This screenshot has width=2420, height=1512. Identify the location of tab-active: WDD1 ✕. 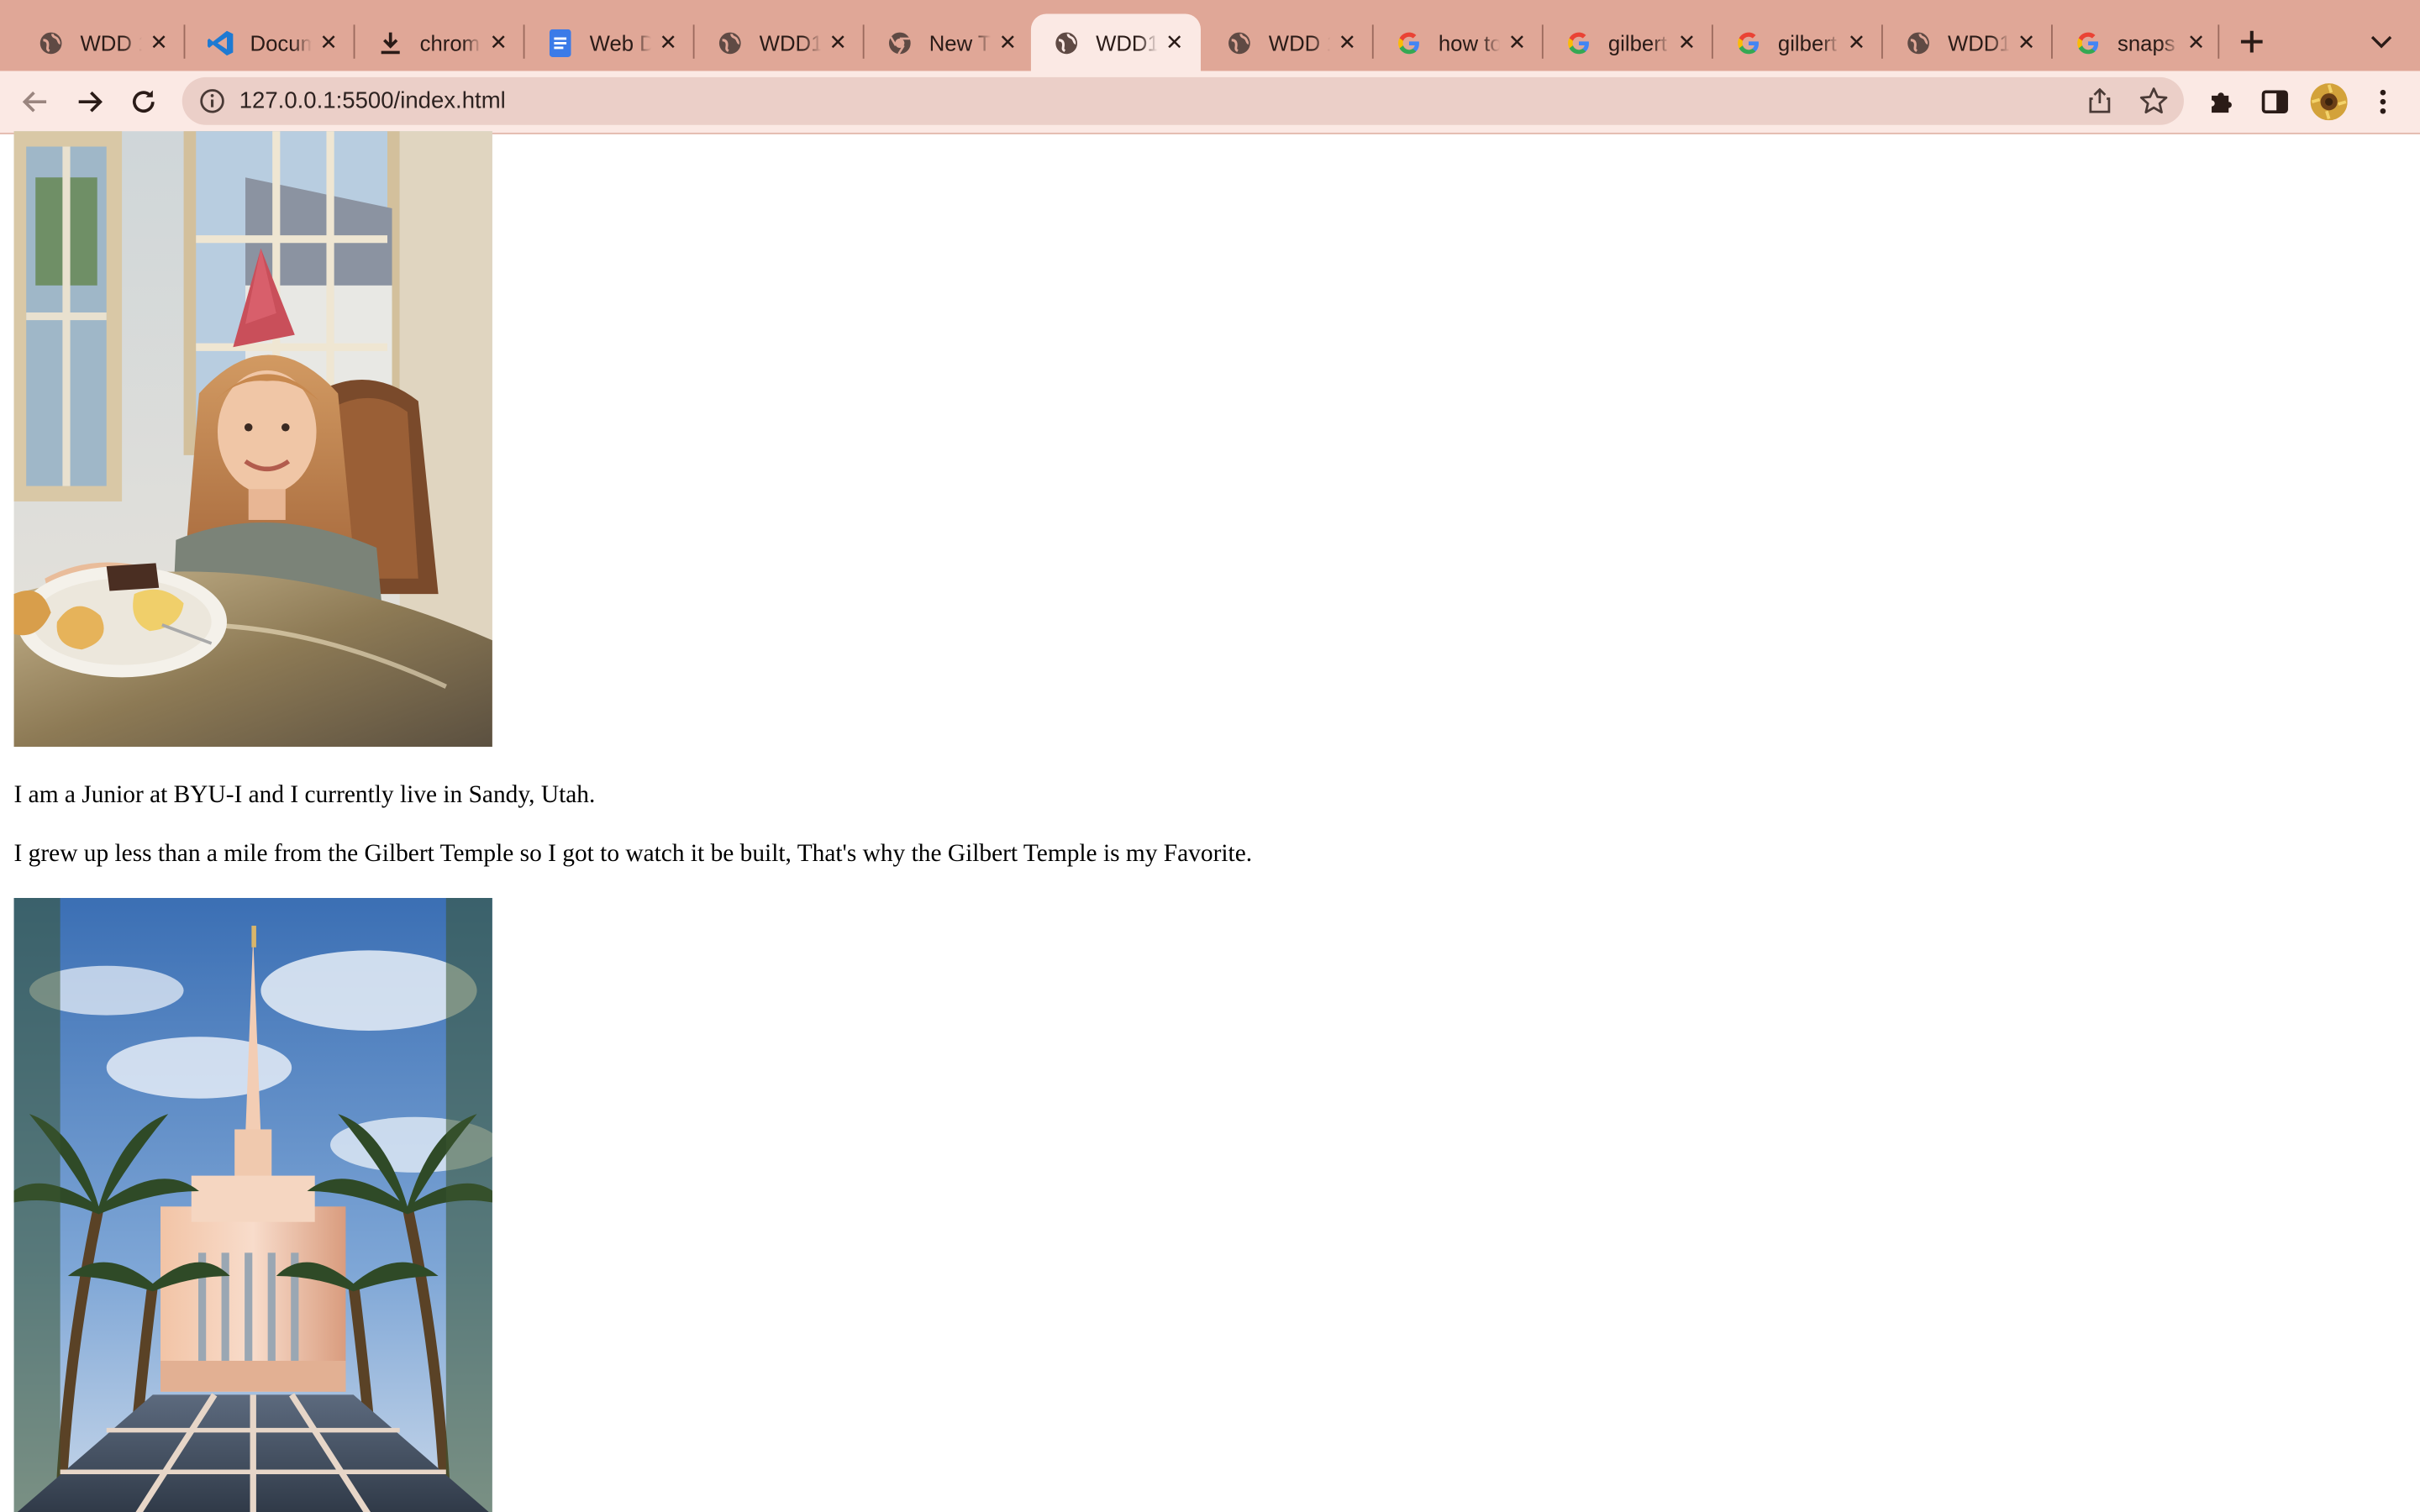
(1115, 42).